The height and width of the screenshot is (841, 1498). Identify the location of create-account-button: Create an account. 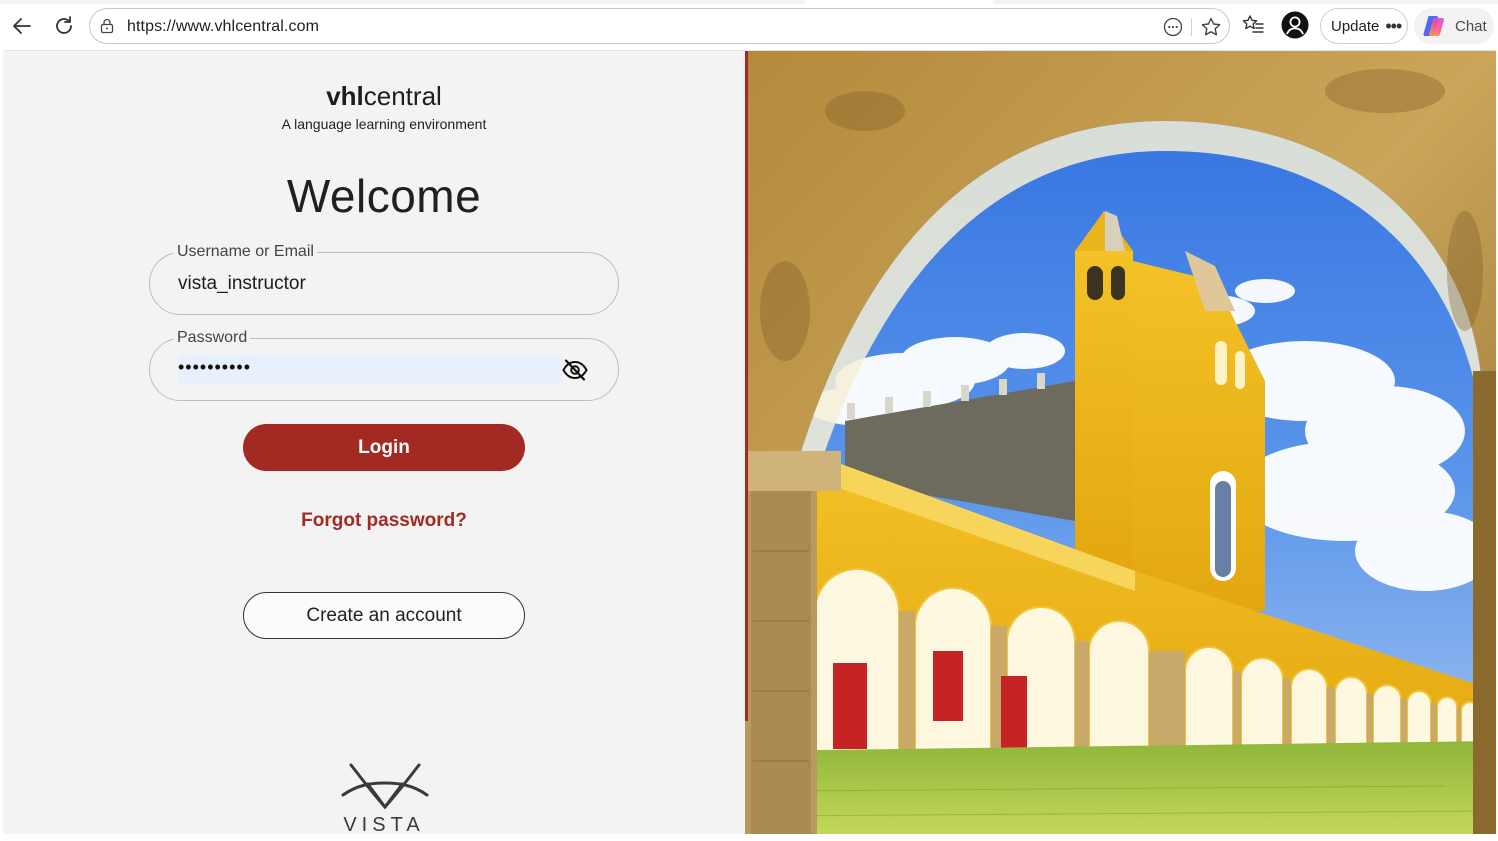
(384, 615).